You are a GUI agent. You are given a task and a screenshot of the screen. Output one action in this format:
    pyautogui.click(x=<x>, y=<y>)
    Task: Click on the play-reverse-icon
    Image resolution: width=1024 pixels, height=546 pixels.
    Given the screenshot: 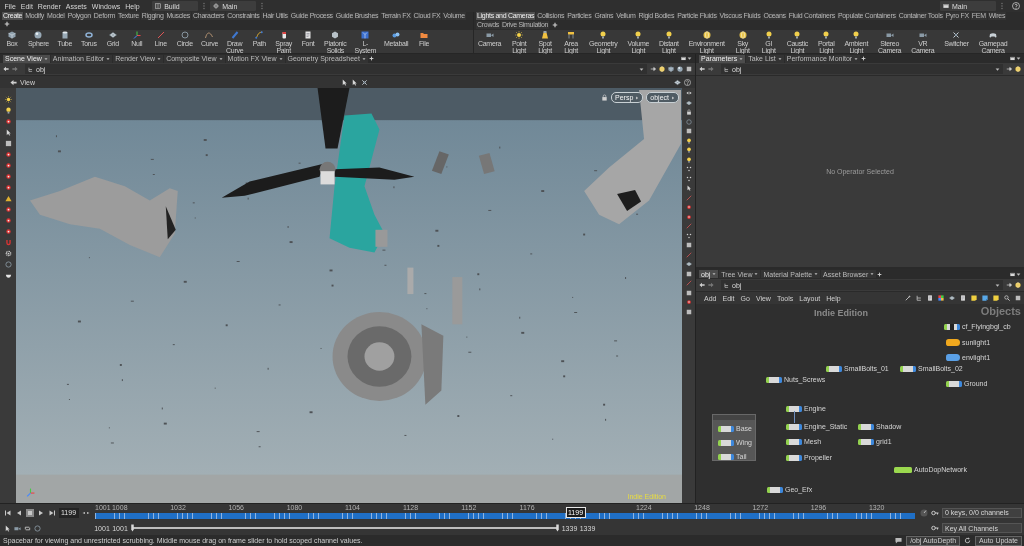 What is the action you would take?
    pyautogui.click(x=19, y=512)
    